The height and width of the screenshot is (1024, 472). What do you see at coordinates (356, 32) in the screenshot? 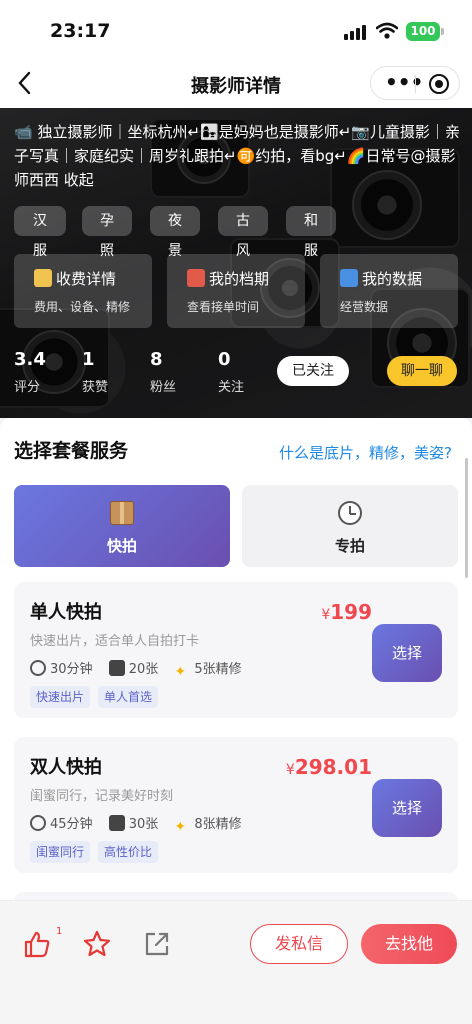
I see `signal-icon` at bounding box center [356, 32].